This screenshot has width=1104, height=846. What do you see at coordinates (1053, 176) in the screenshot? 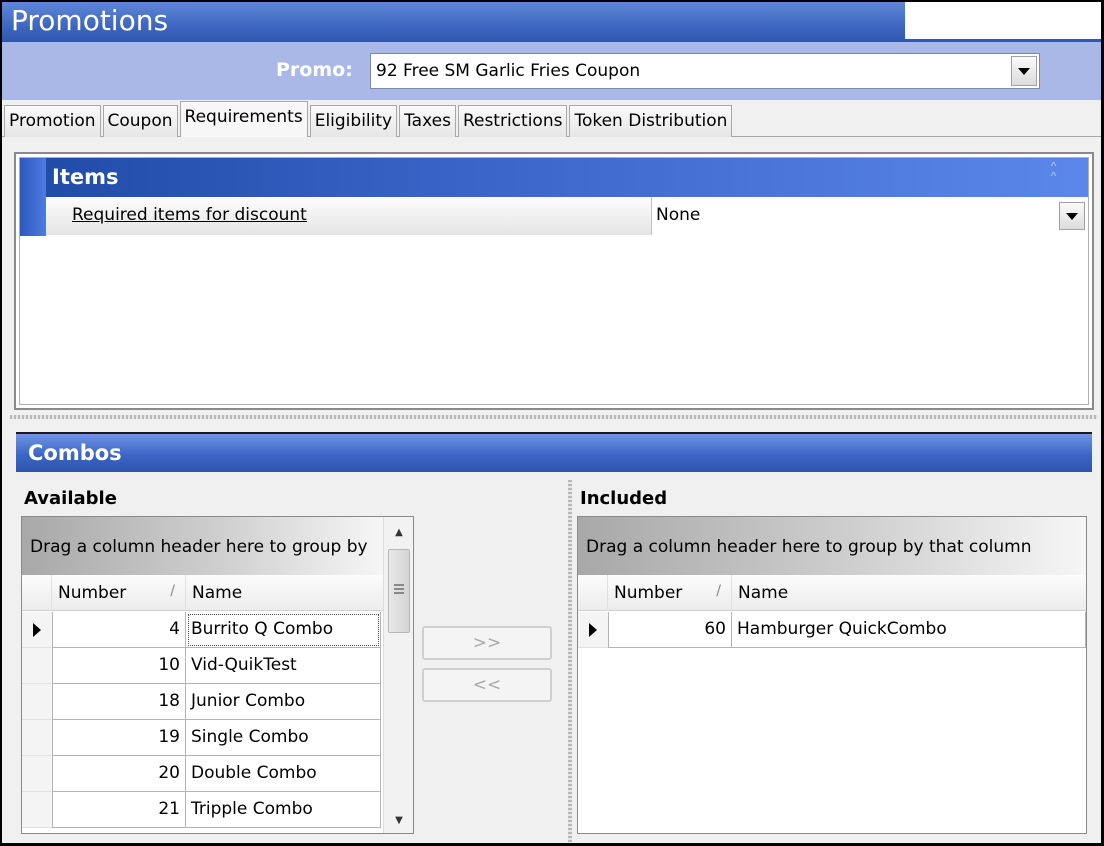
I see `double-chevron-up-icon: ˄ ˄` at bounding box center [1053, 176].